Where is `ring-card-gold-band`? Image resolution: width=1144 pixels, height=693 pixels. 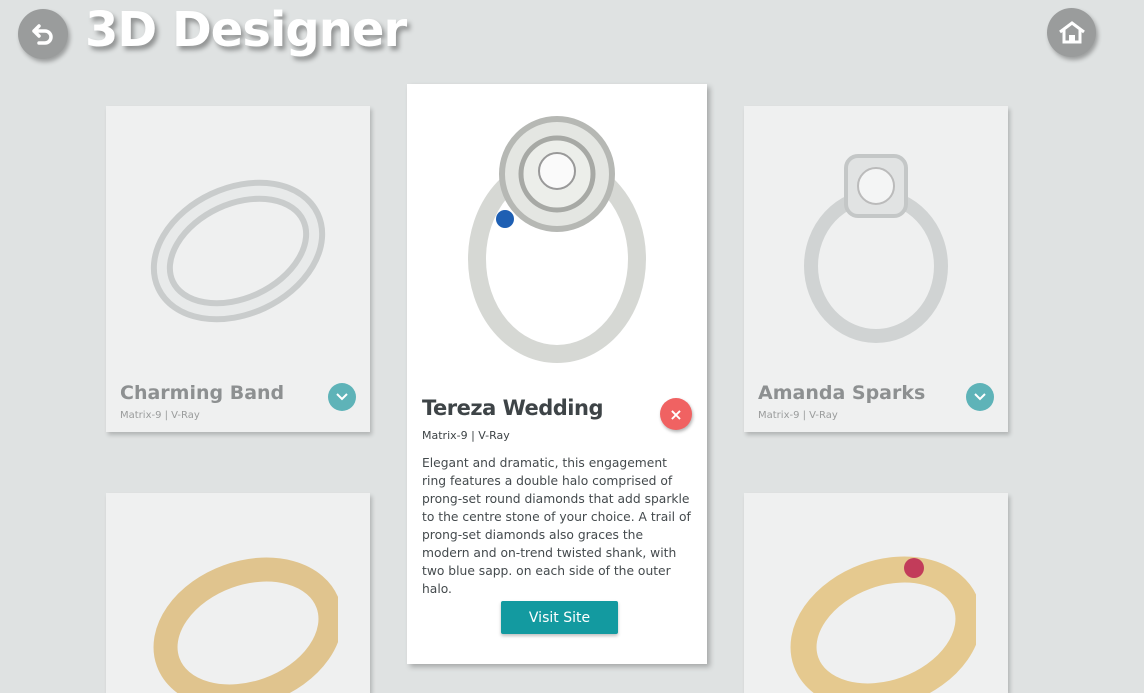 ring-card-gold-band is located at coordinates (238, 593).